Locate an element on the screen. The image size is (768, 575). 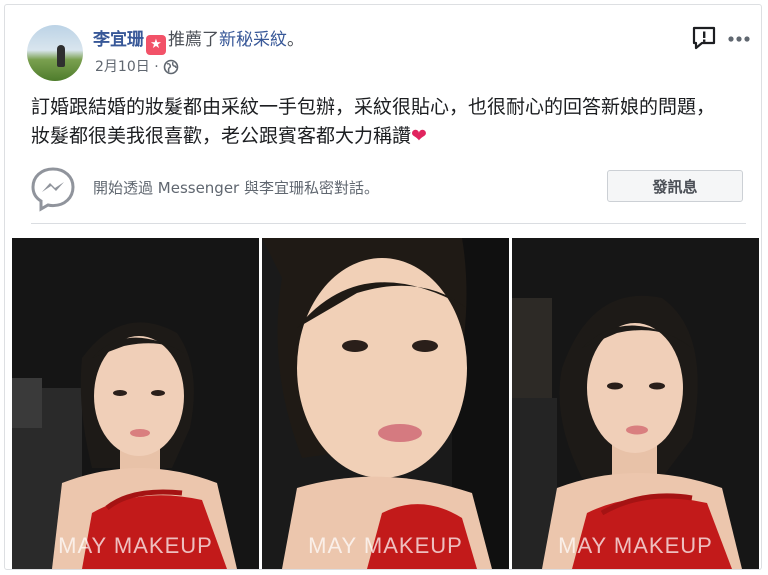
heart-emoji: ❤ is located at coordinates (419, 136).